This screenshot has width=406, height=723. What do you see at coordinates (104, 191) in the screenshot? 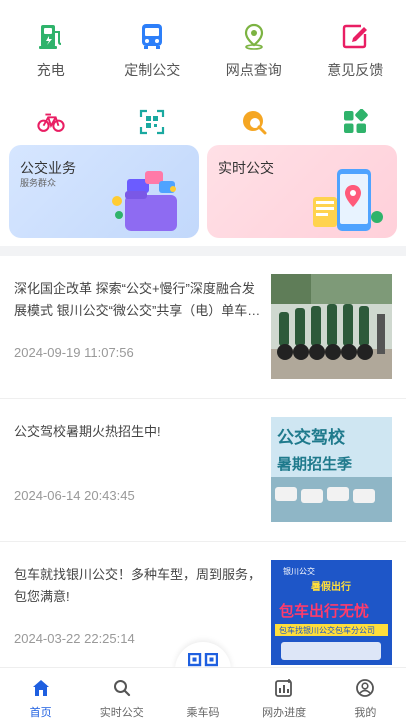
I see `bus-business-card: 公交业务 服务群众` at bounding box center [104, 191].